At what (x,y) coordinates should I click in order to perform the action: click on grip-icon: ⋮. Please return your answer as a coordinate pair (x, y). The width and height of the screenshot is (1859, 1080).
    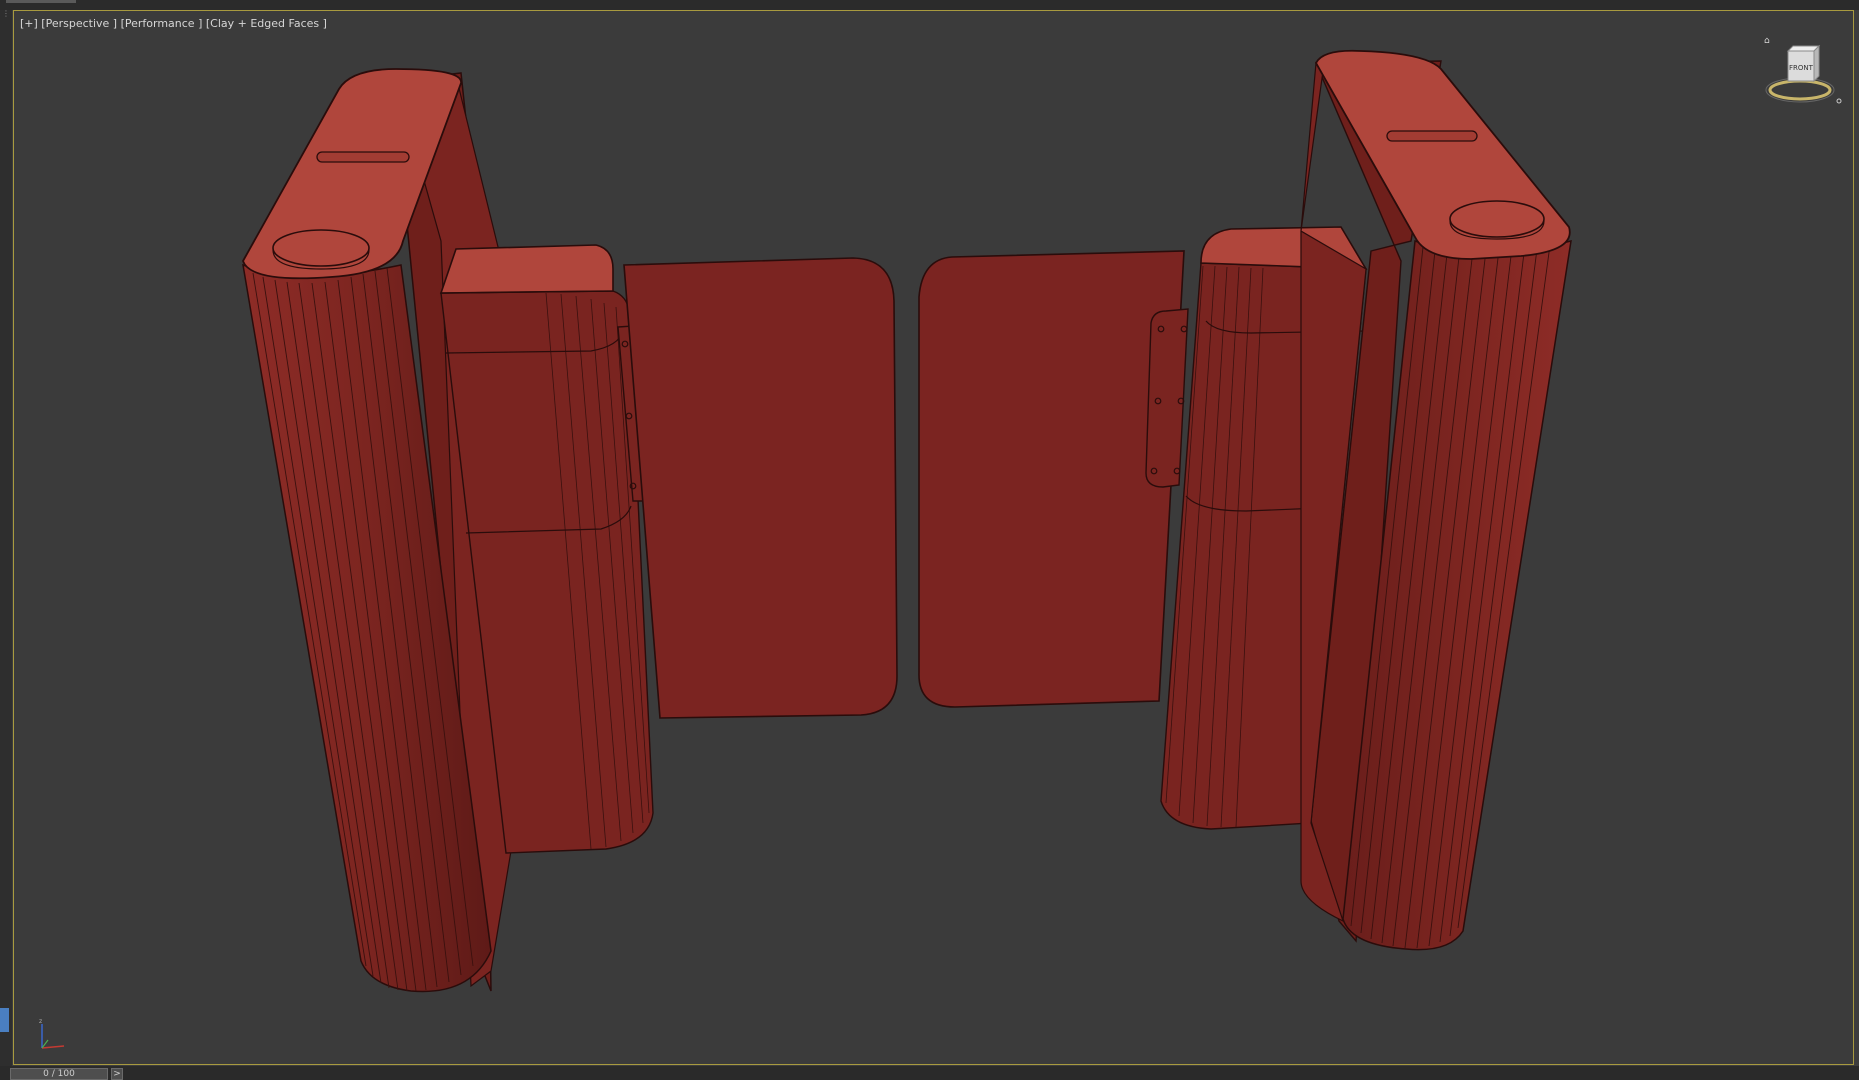
    Looking at the image, I should click on (6, 14).